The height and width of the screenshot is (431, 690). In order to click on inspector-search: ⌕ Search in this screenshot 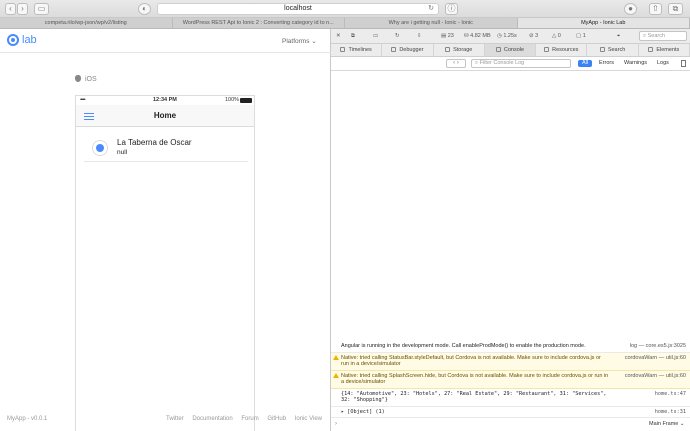, I will do `click(663, 36)`.